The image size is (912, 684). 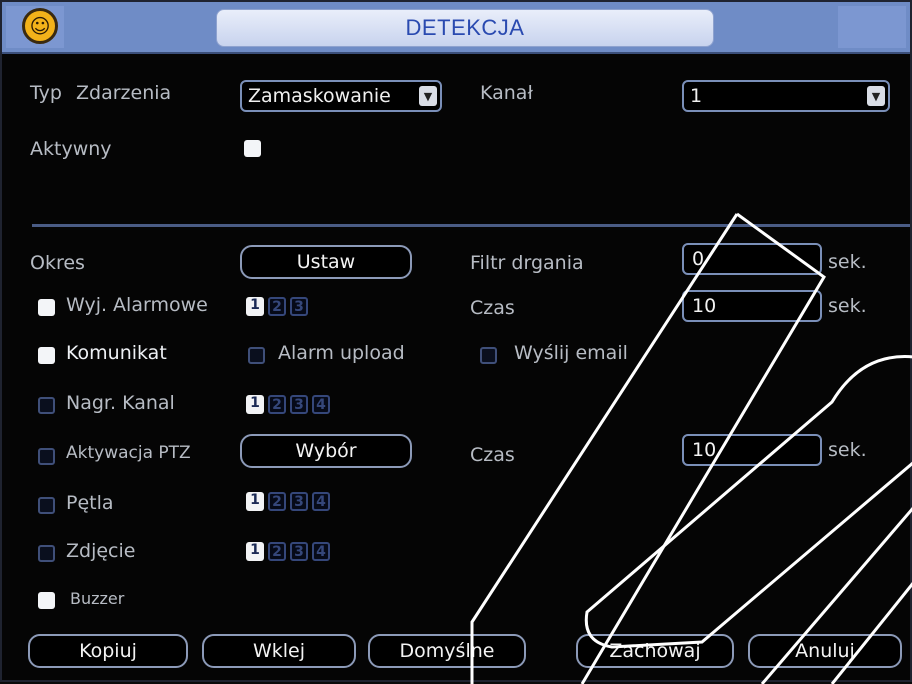 I want to click on motion-person-icon: ☺, so click(x=40, y=26).